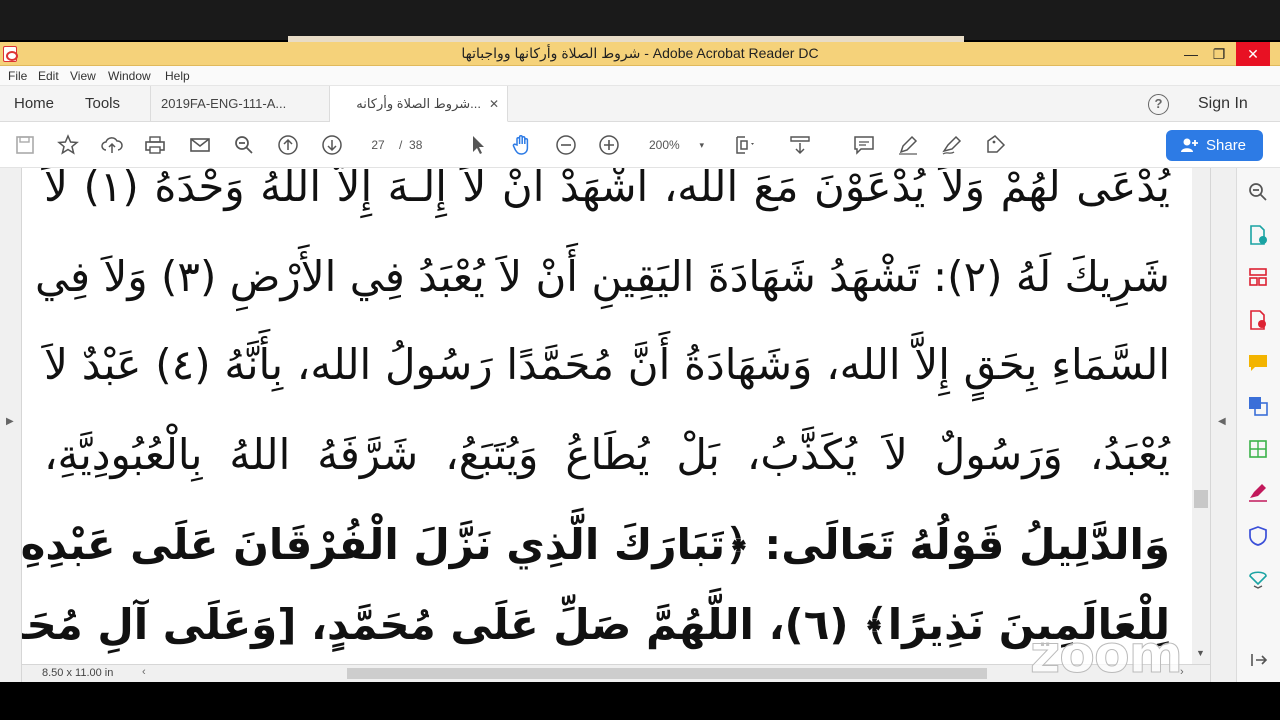 This screenshot has height=720, width=1280. What do you see at coordinates (200, 145) in the screenshot?
I see `email-icon` at bounding box center [200, 145].